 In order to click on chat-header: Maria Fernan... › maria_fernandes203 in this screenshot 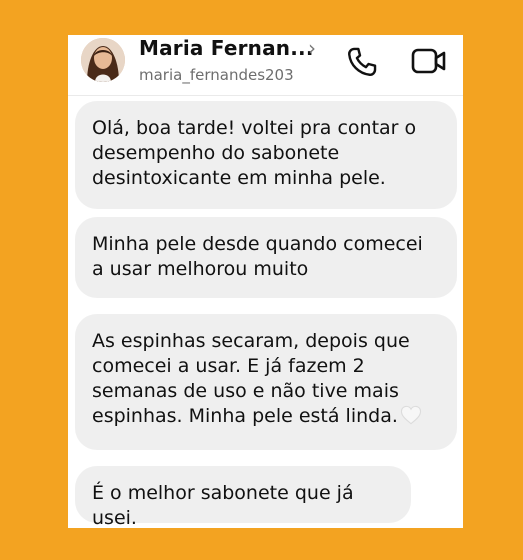, I will do `click(265, 65)`.